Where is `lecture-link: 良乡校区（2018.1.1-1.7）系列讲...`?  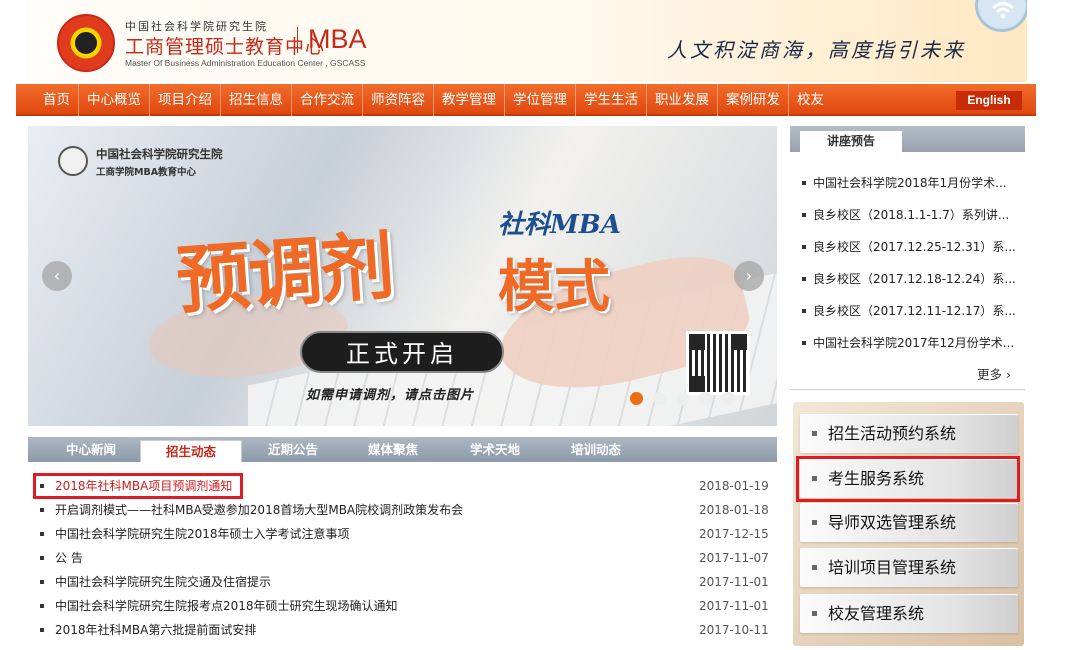
lecture-link: 良乡校区（2018.1.1-1.7）系列讲... is located at coordinates (911, 215).